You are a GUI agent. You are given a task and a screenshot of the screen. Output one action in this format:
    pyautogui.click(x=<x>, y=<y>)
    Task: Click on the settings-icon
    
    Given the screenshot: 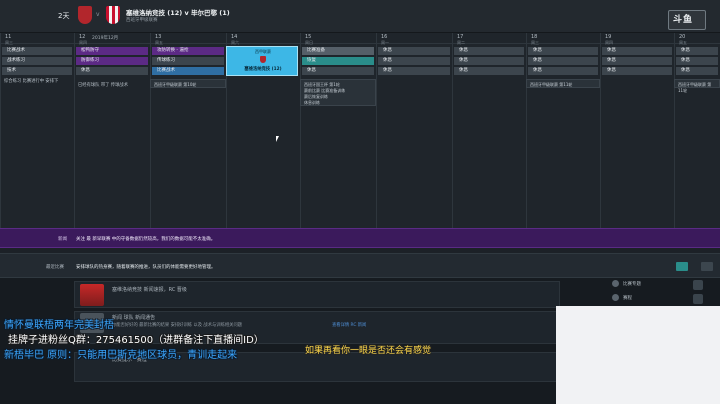 What is the action you would take?
    pyautogui.click(x=698, y=285)
    